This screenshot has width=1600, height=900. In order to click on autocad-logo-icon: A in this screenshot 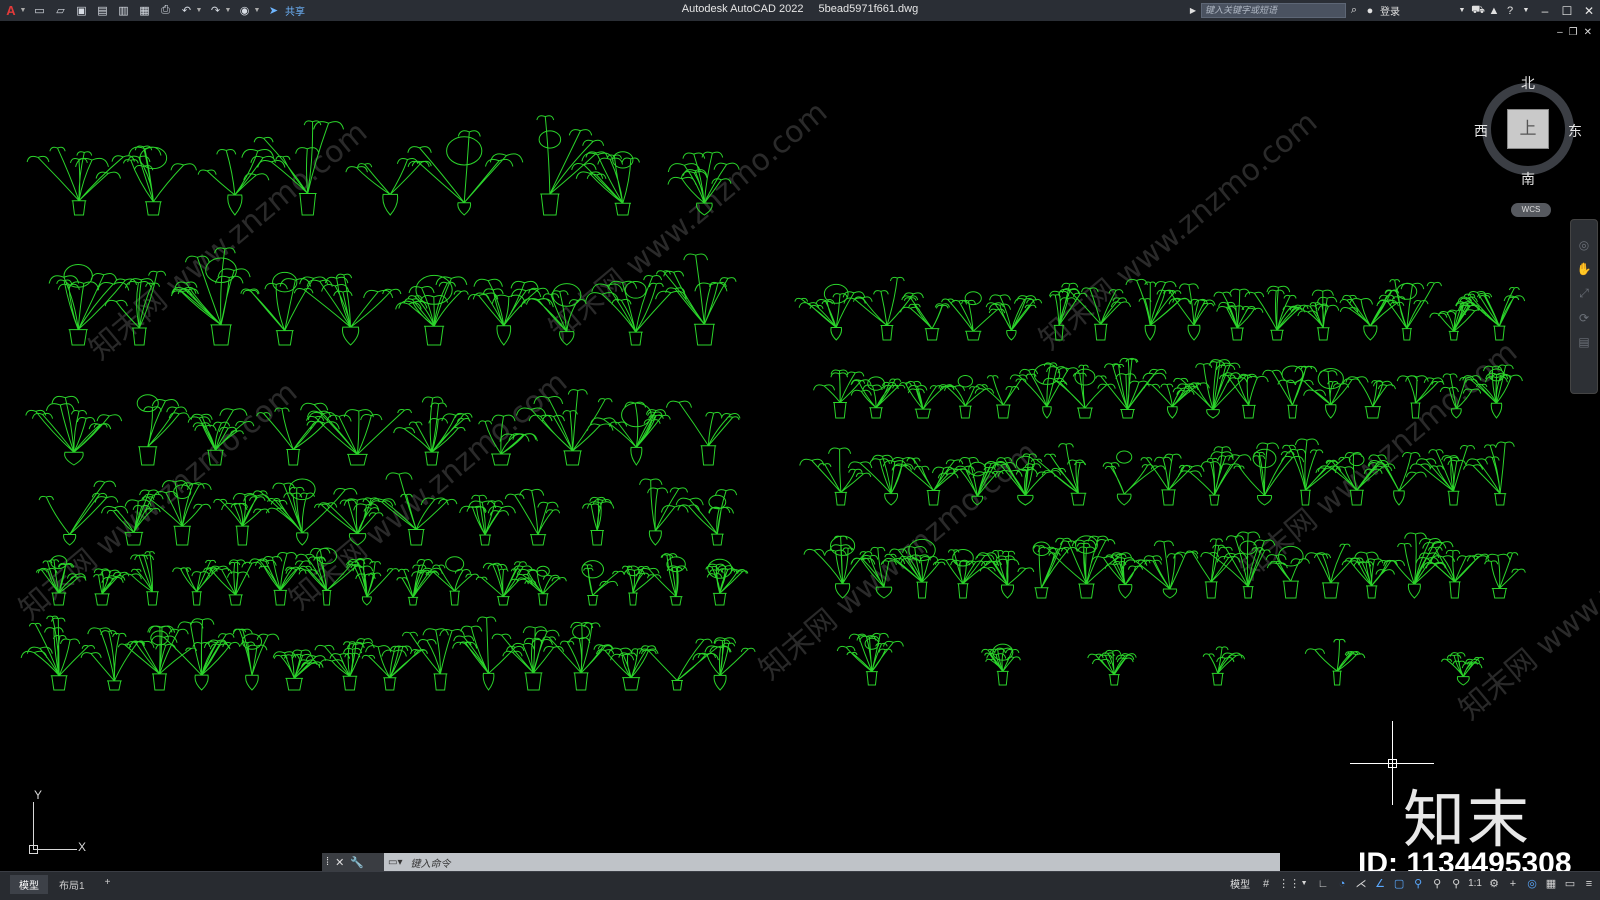, I will do `click(11, 10)`.